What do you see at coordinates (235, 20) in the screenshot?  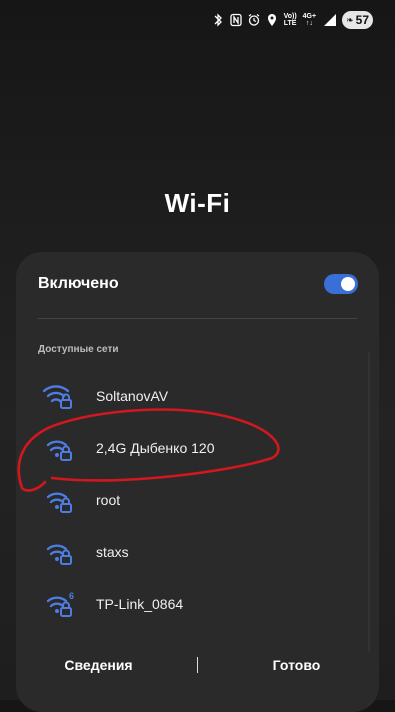 I see `nfc-icon` at bounding box center [235, 20].